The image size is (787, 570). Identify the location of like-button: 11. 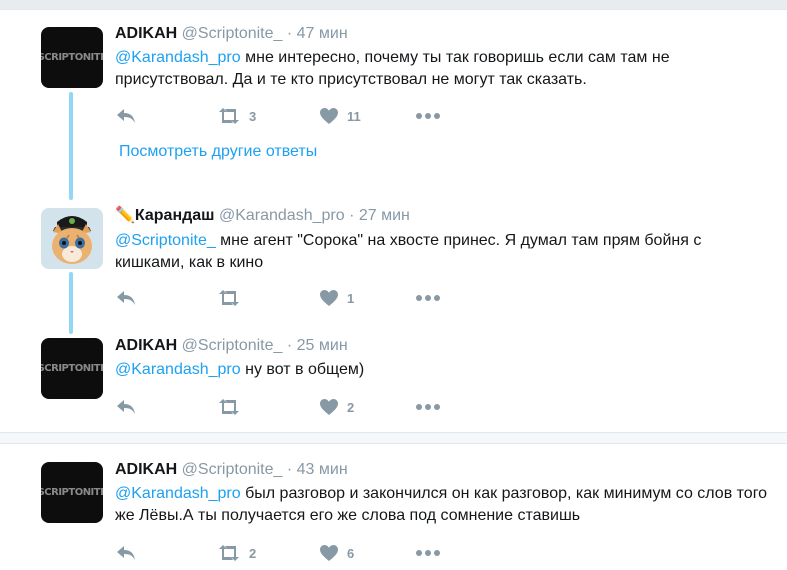
(340, 116).